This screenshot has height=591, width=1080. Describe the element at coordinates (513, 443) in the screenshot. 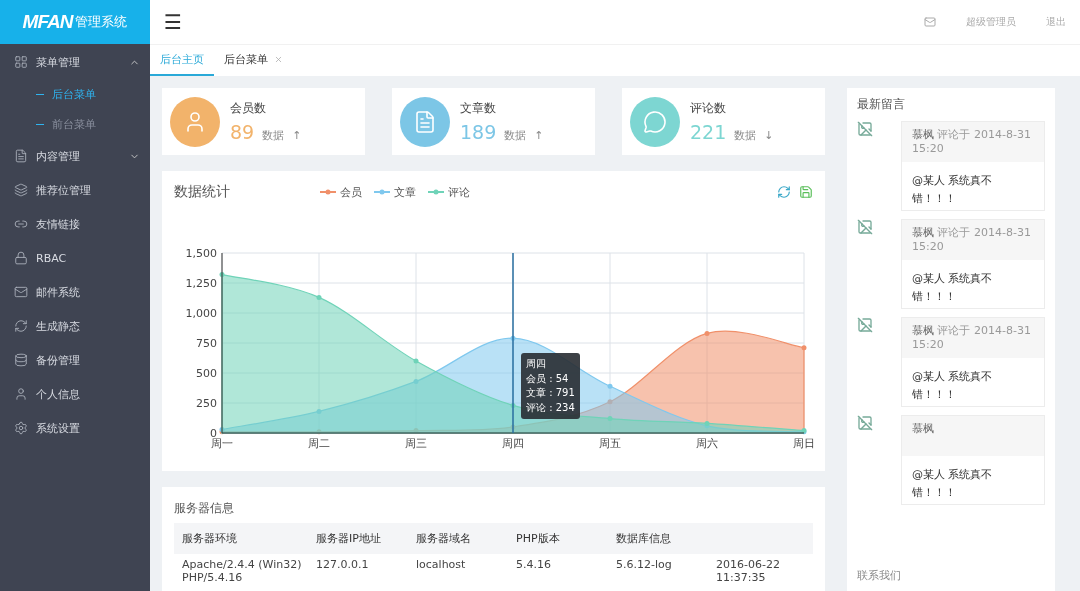

I see `x-tick-label: 周四` at that location.